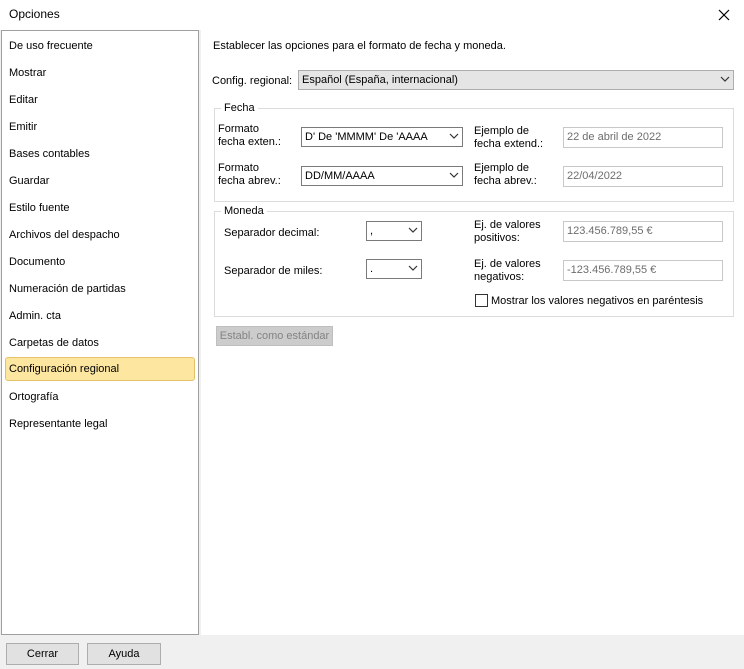 The height and width of the screenshot is (669, 744). I want to click on negative-example-label-line1: Ej. de valores, so click(507, 264).